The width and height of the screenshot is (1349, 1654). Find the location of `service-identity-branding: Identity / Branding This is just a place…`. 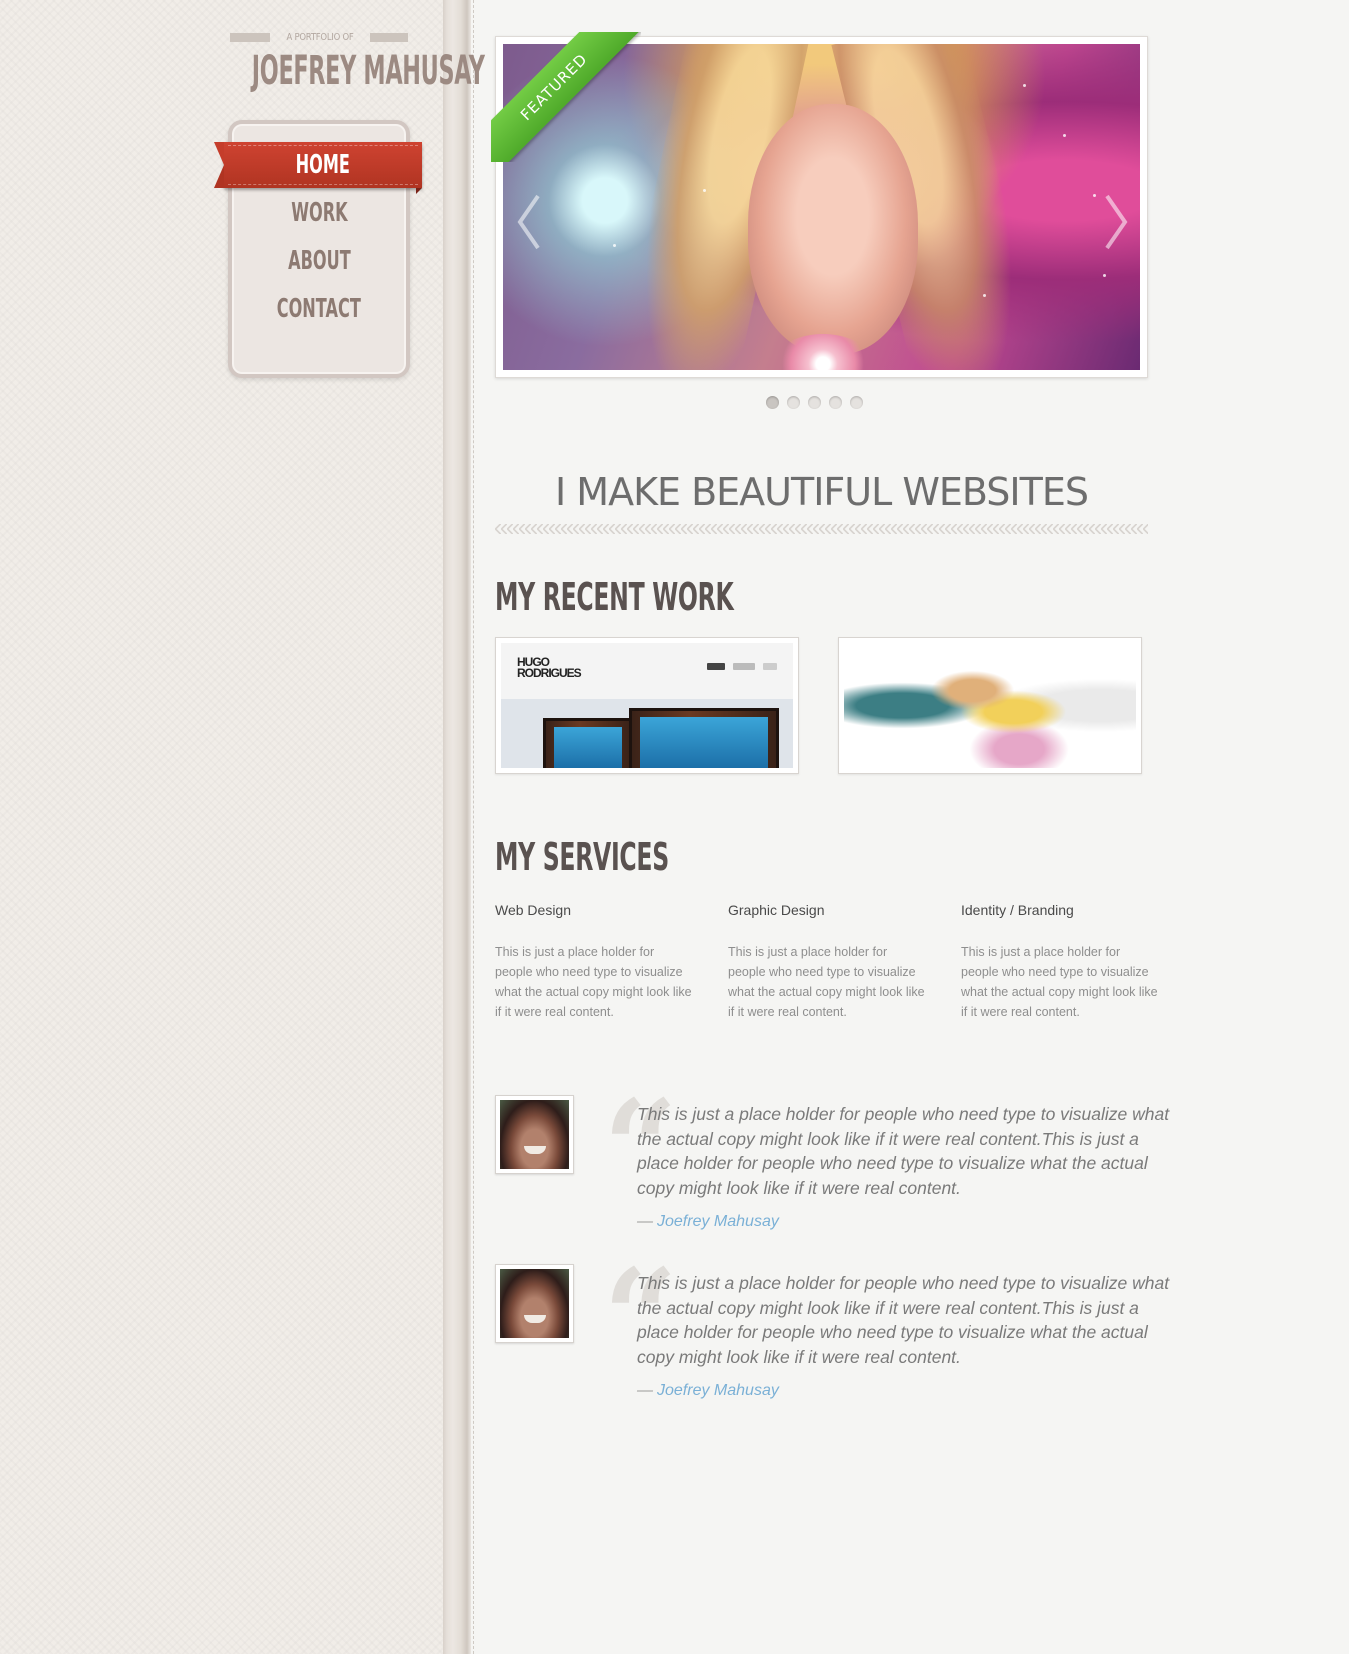

service-identity-branding: Identity / Branding This is just a place… is located at coordinates (1061, 962).